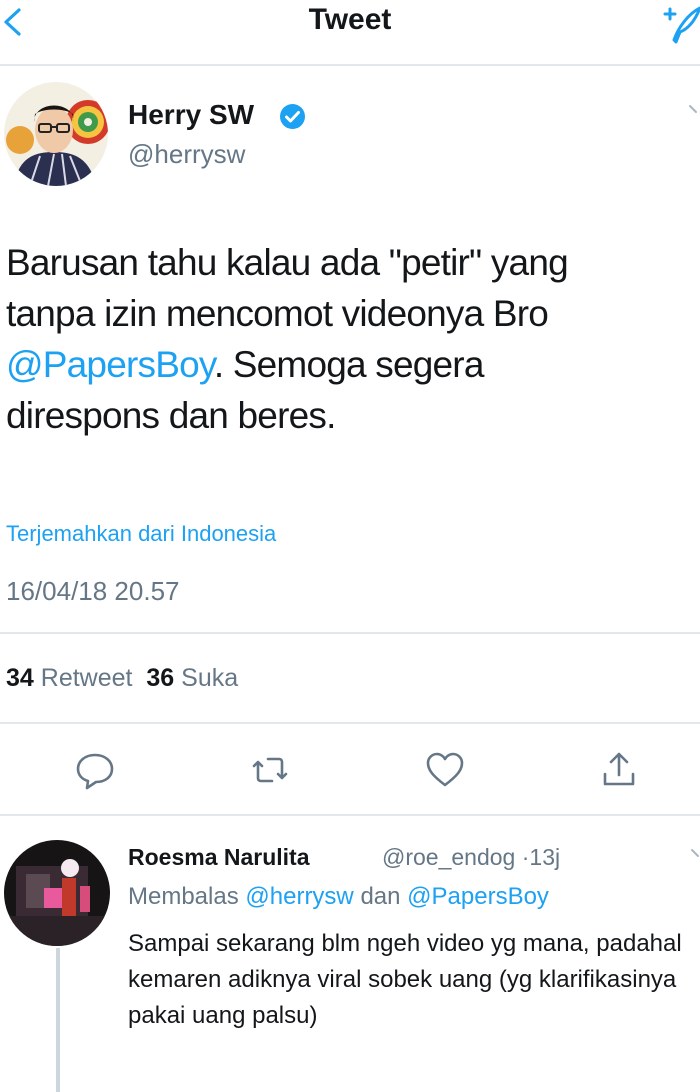  I want to click on thread-line, so click(58, 1020).